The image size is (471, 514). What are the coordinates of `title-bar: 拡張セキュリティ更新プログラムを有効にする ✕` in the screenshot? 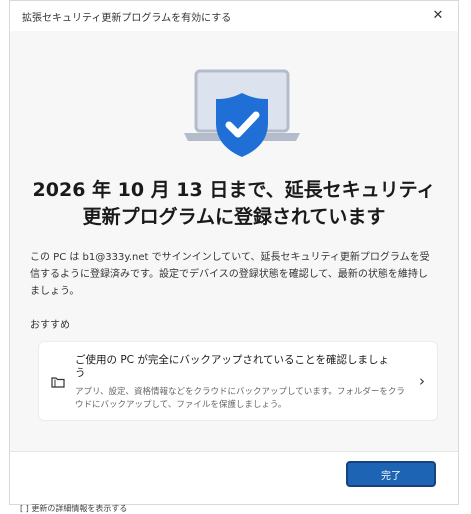 It's located at (234, 16).